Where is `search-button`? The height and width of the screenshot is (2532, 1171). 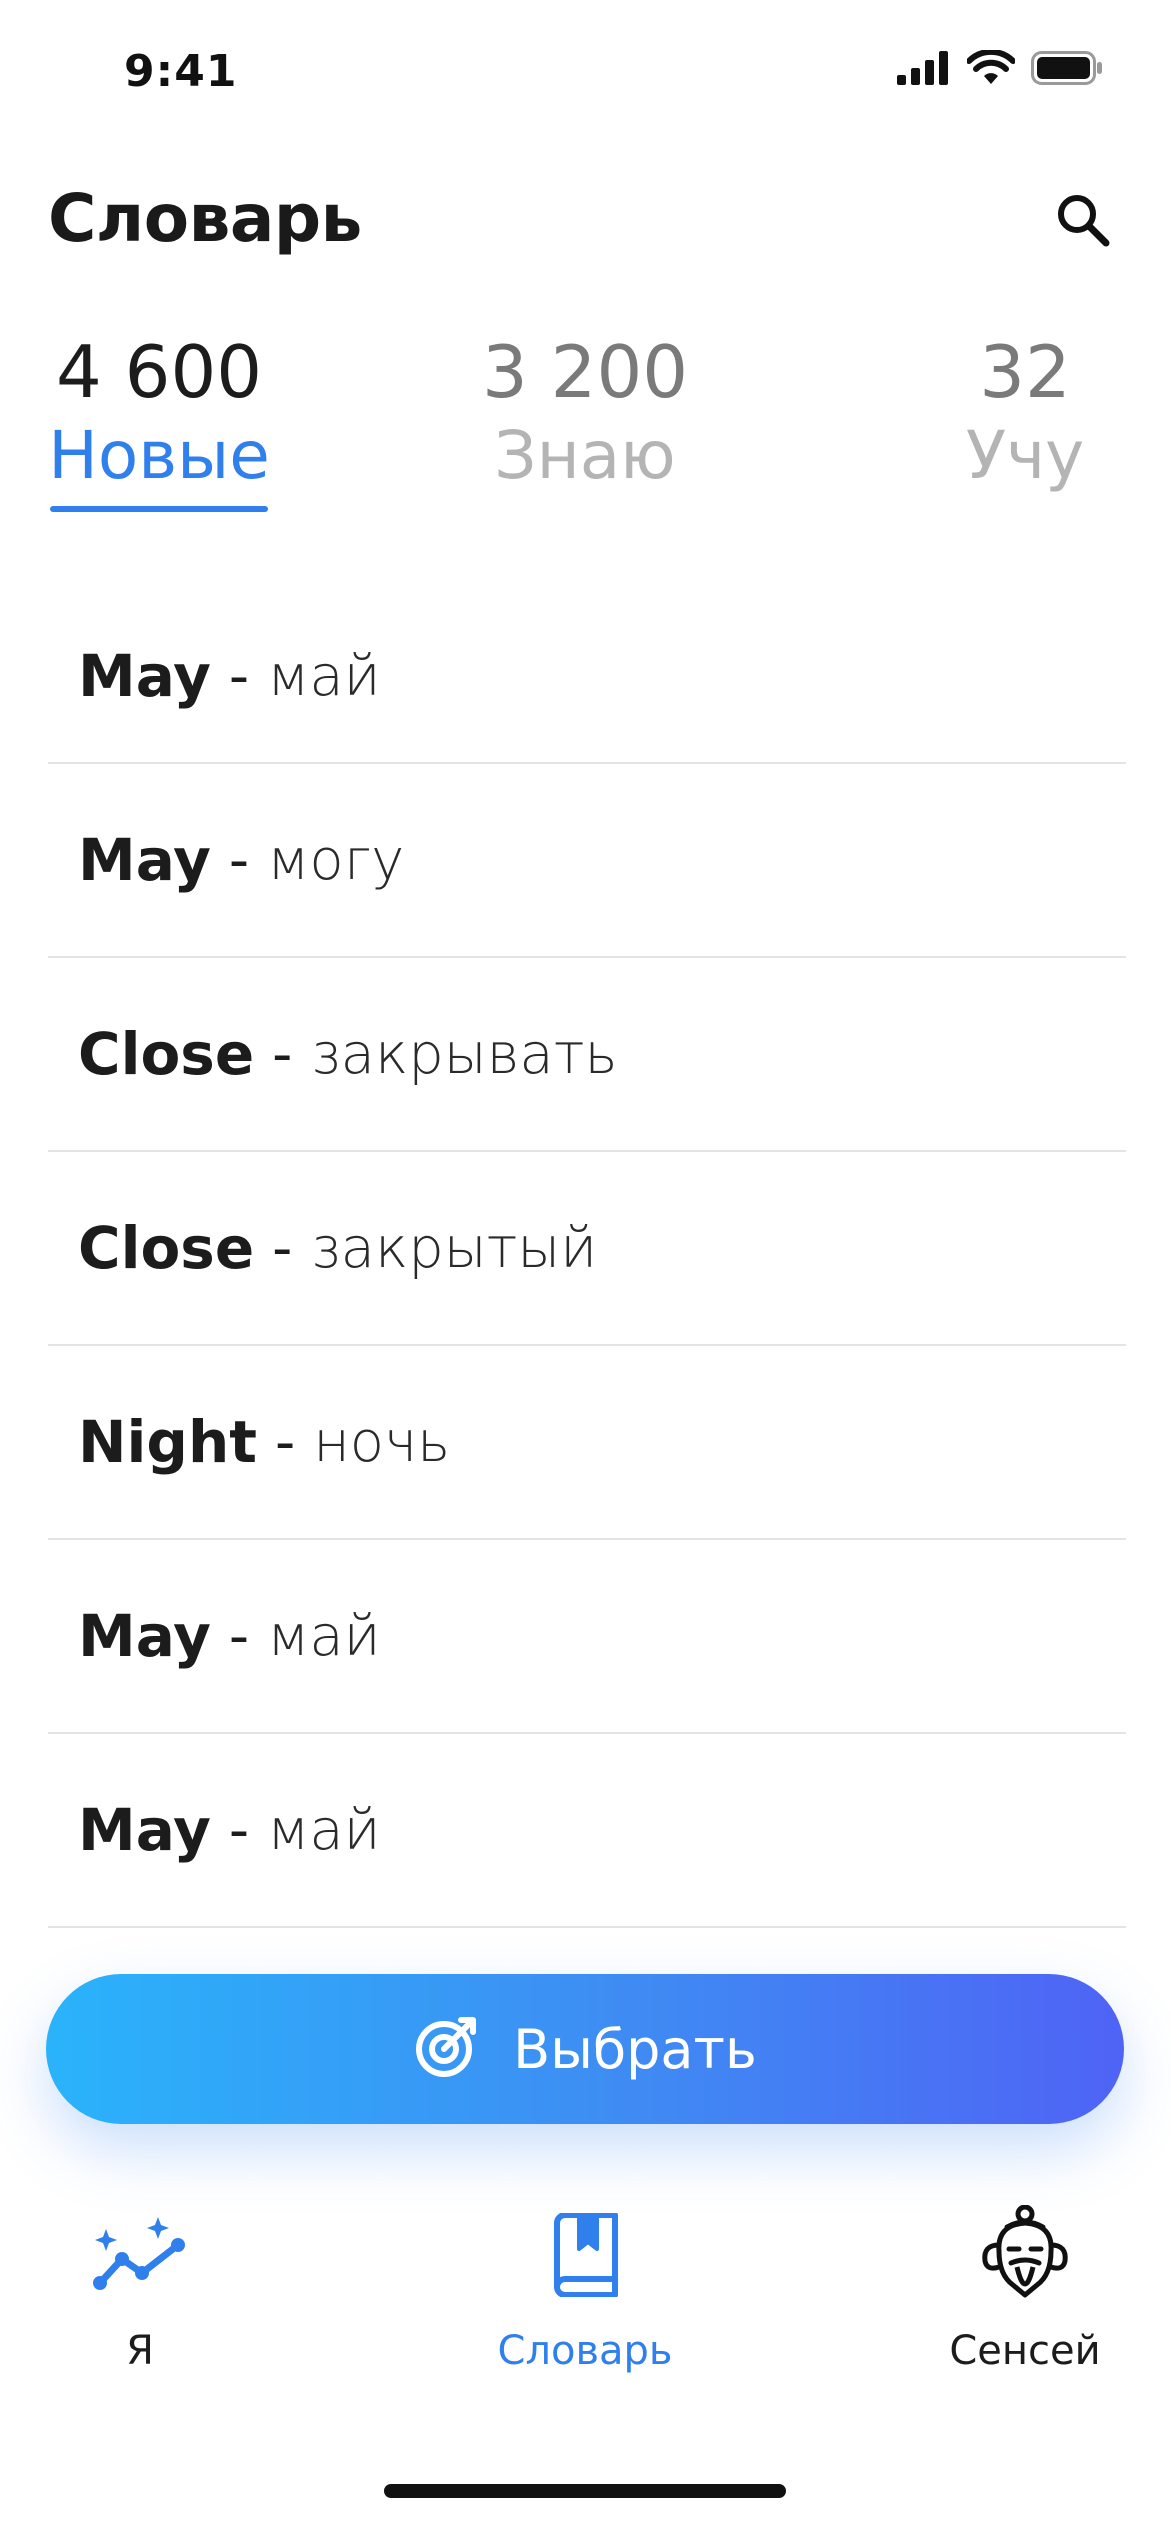 search-button is located at coordinates (1083, 222).